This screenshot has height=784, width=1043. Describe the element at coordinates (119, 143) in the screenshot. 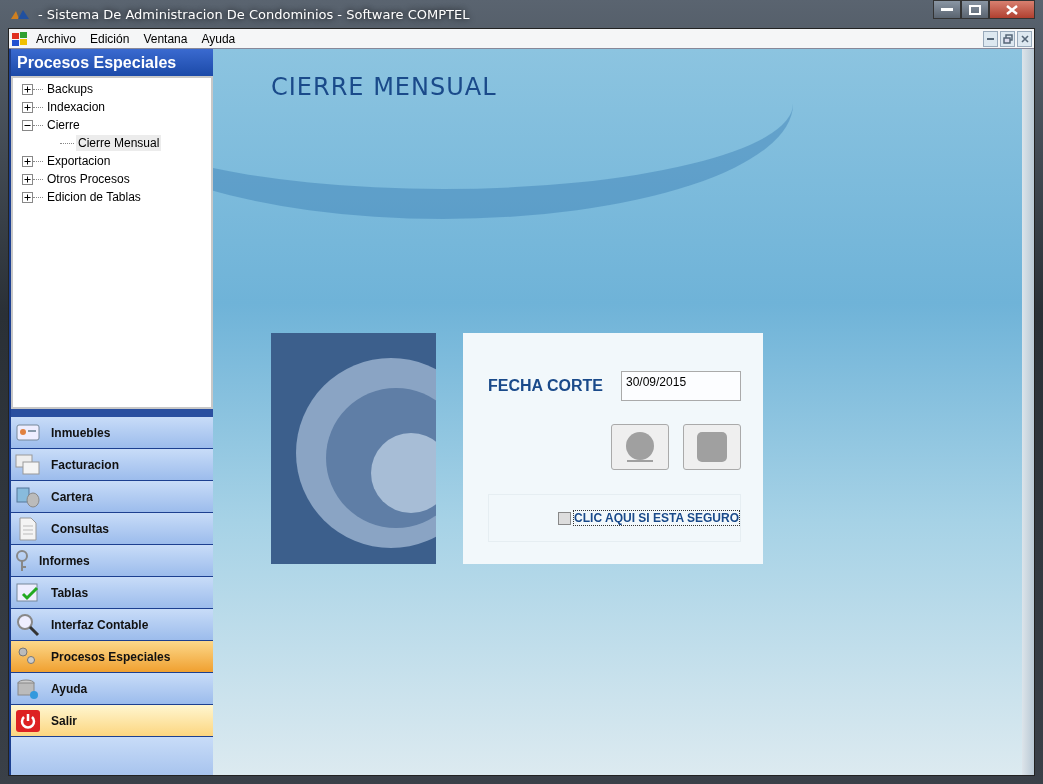

I see `tree-item: Cierre Mensual` at that location.